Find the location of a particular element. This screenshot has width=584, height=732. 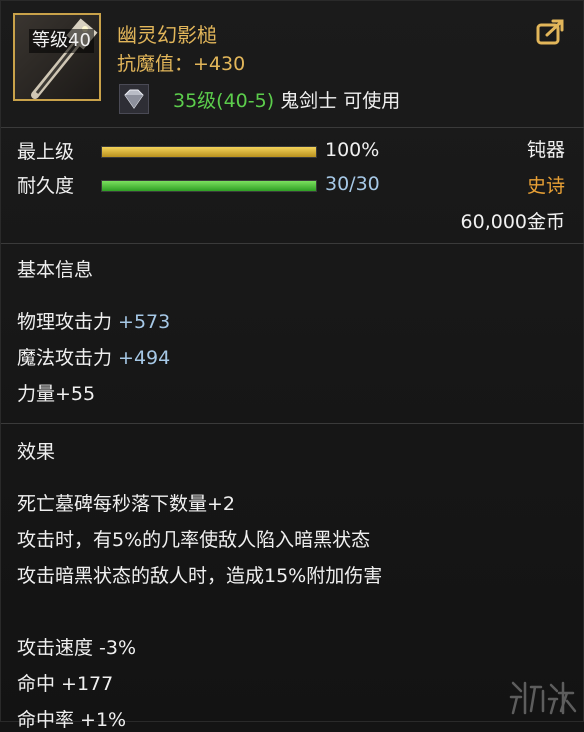

usage-requirement: 35级(40-5) 鬼剑士 可使用 is located at coordinates (286, 99).